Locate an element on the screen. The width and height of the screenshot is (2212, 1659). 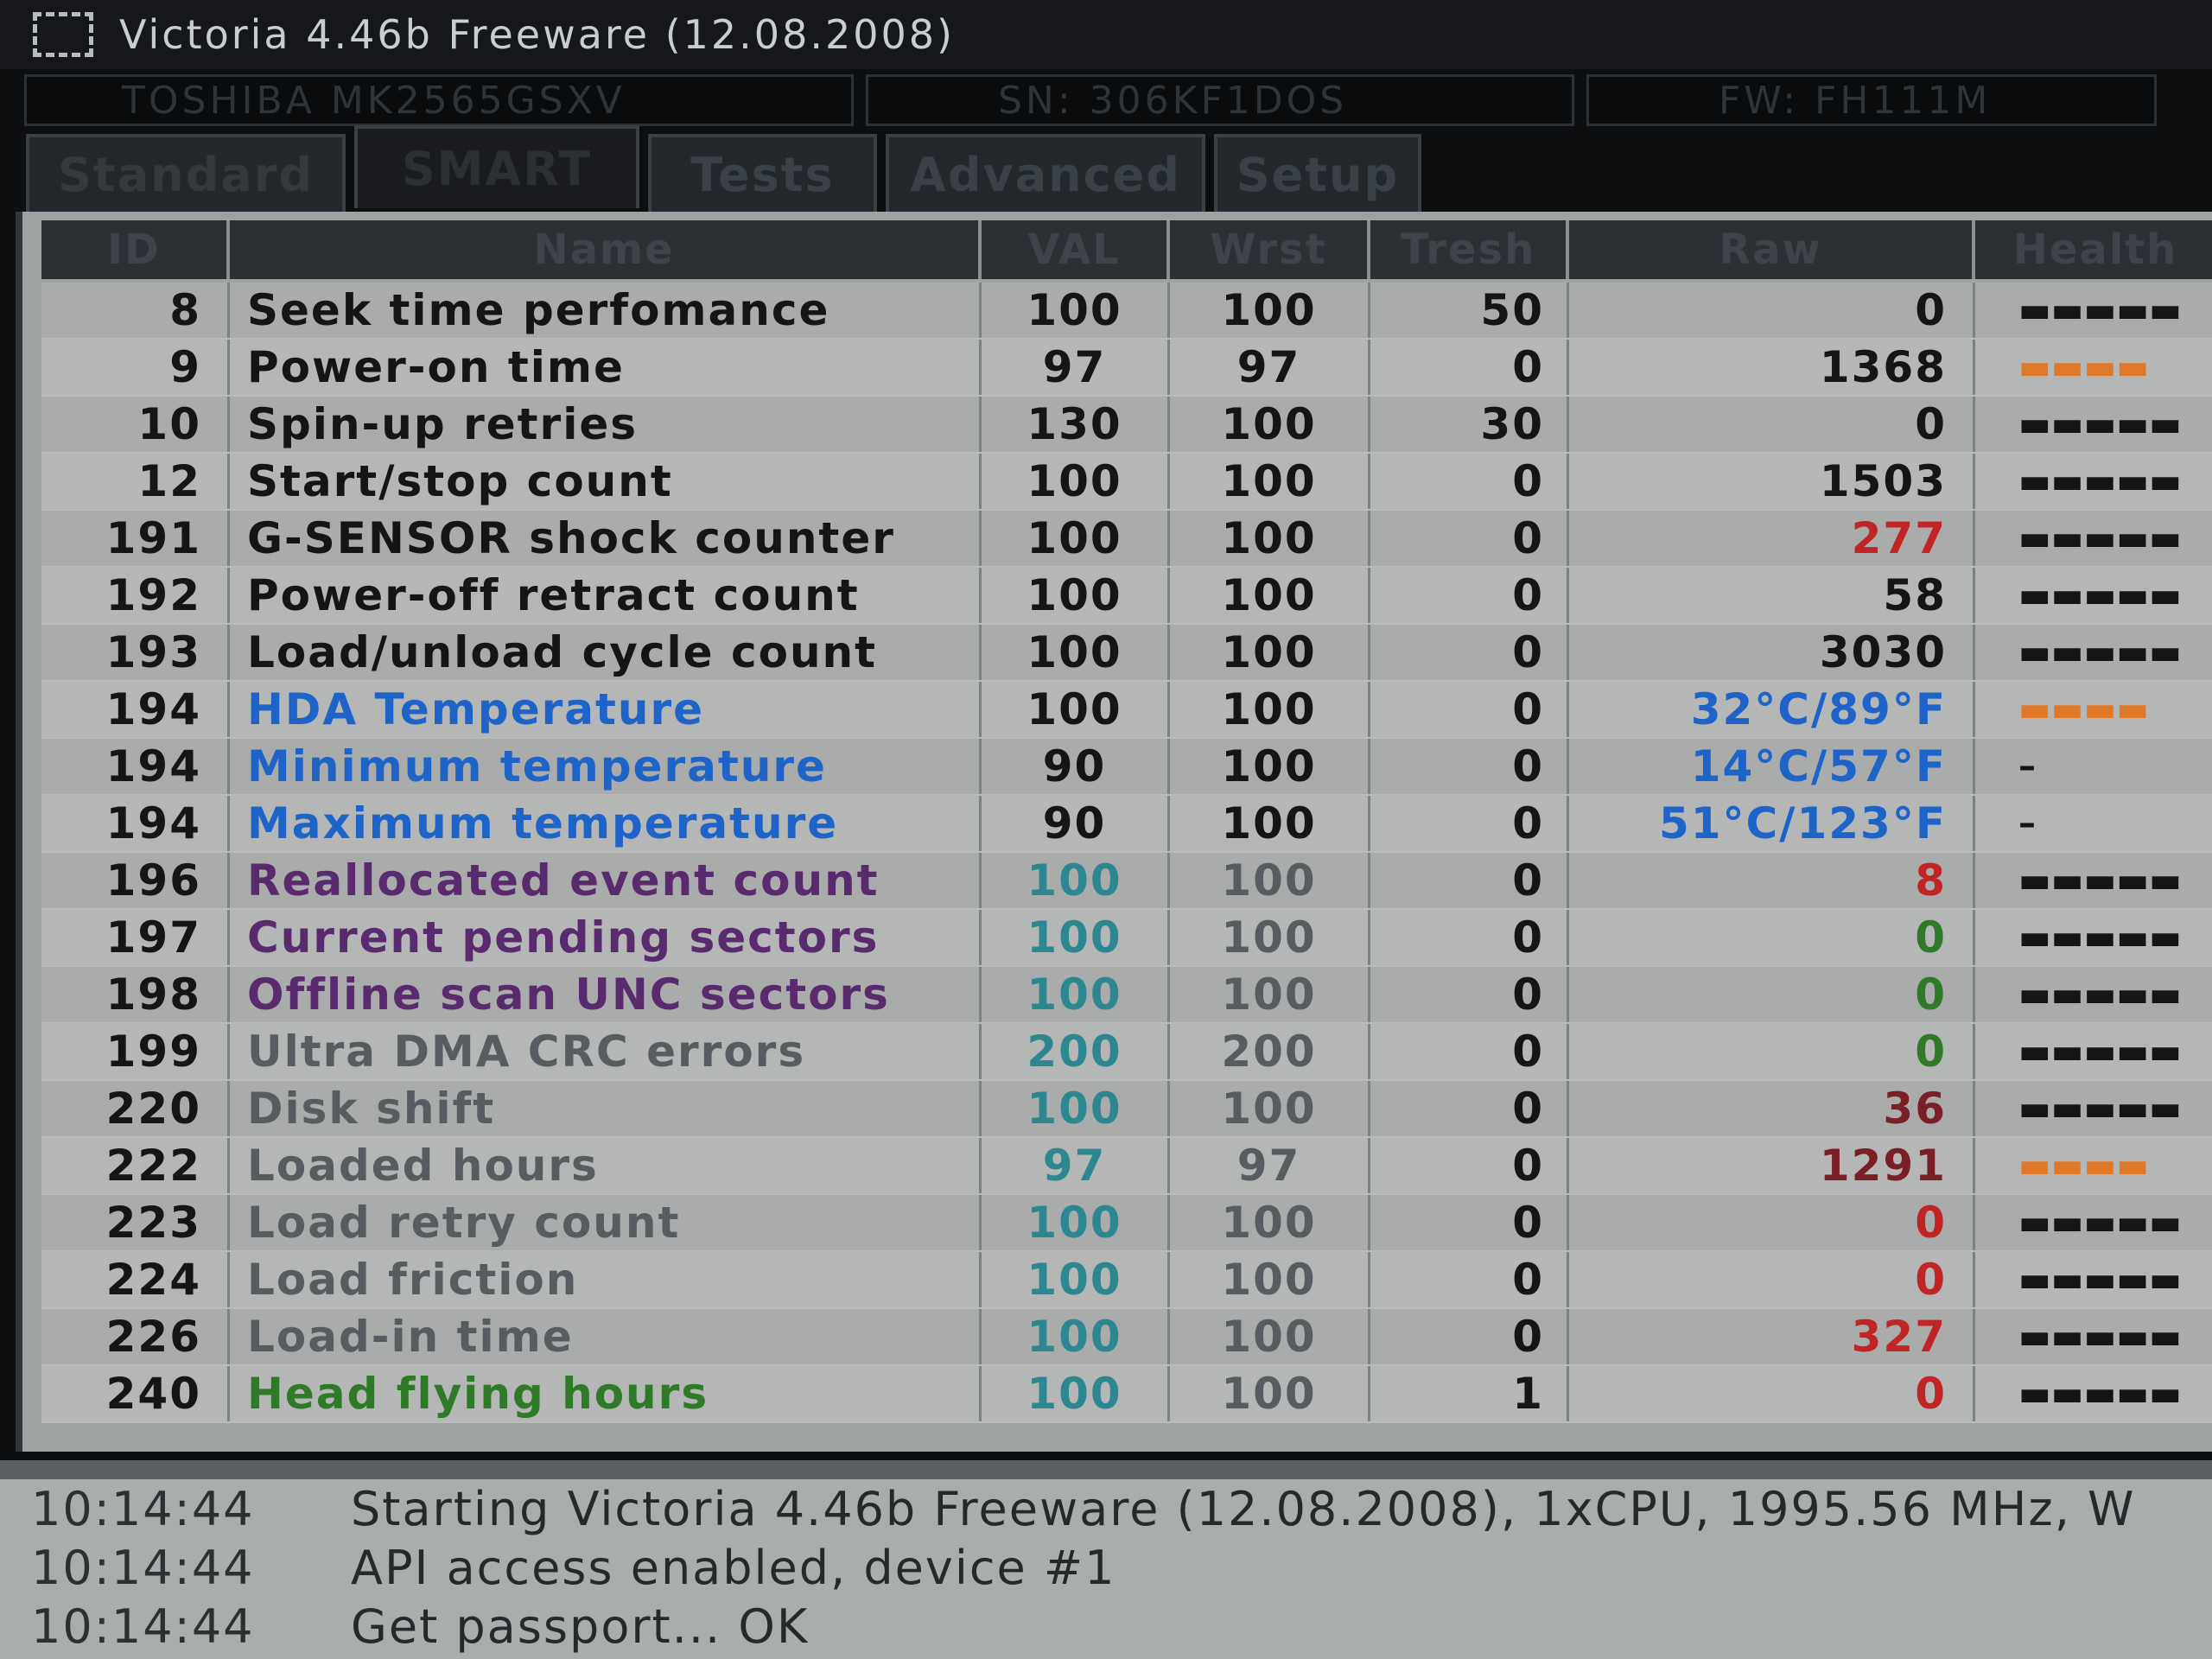
attribute-name: Minimum temperature is located at coordinates (606, 766).